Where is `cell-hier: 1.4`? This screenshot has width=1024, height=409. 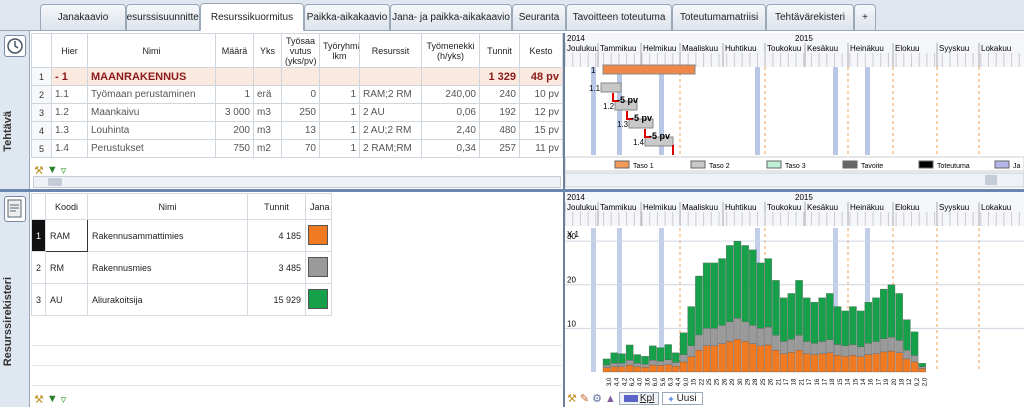
cell-hier: 1.4 is located at coordinates (69, 148).